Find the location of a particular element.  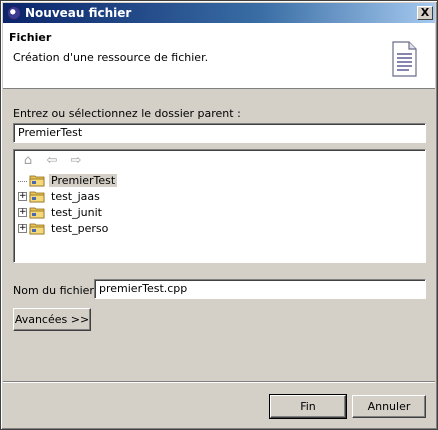

parent-folder-input: PremierTest is located at coordinates (219, 133).